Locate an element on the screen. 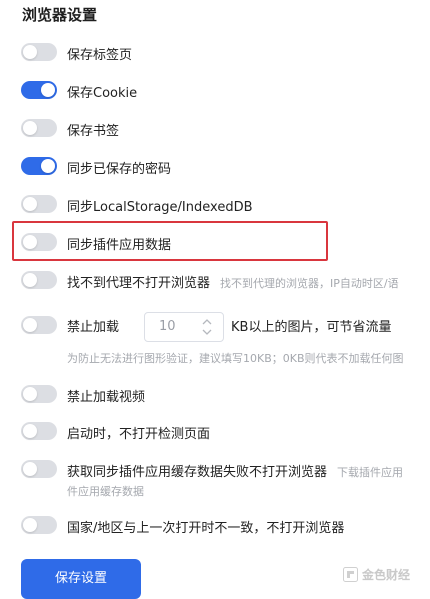  save-settings-button: 保存设置 is located at coordinates (81, 579).